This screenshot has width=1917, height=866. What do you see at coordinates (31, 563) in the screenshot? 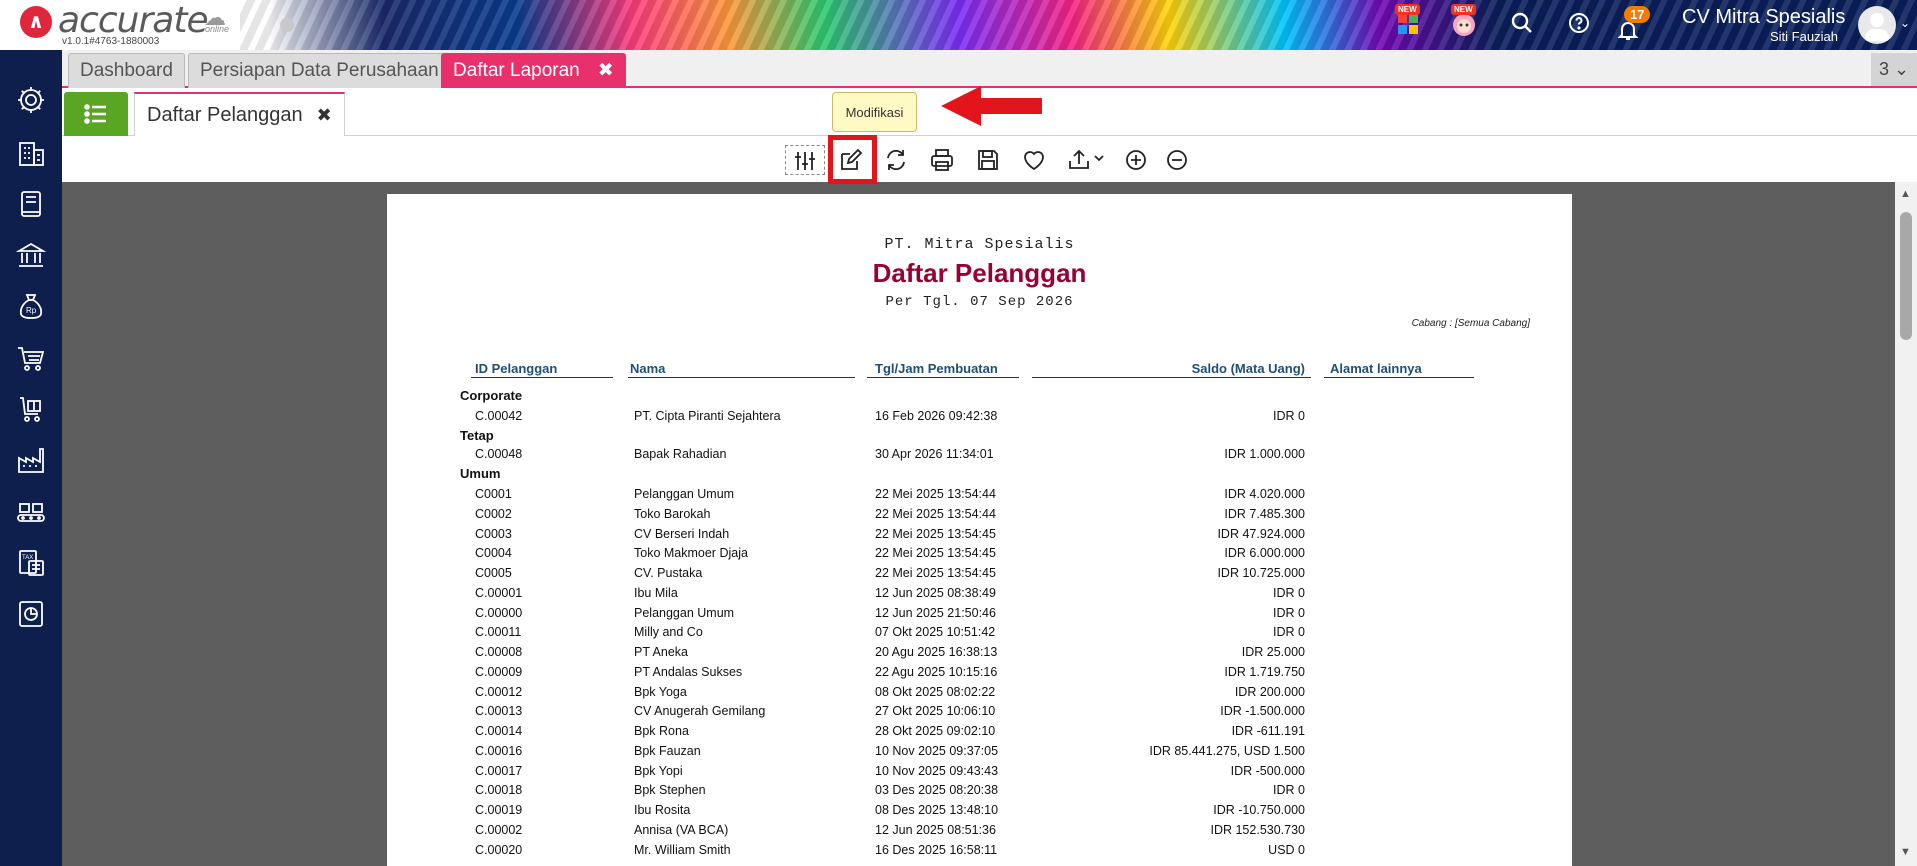
I see `tax-icon: TAX` at bounding box center [31, 563].